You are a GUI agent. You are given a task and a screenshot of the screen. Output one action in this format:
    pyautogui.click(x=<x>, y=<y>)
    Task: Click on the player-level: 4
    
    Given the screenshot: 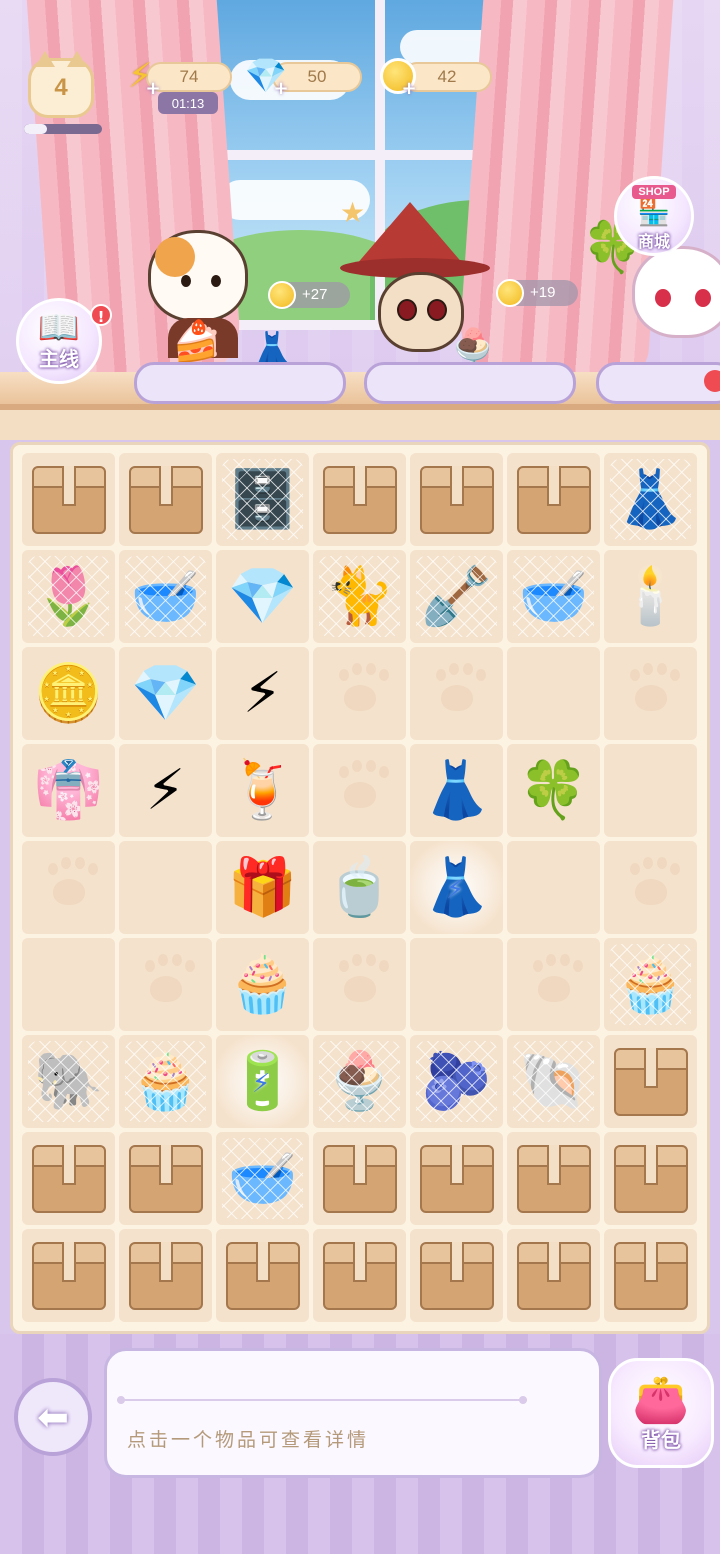 What is the action you would take?
    pyautogui.click(x=61, y=87)
    